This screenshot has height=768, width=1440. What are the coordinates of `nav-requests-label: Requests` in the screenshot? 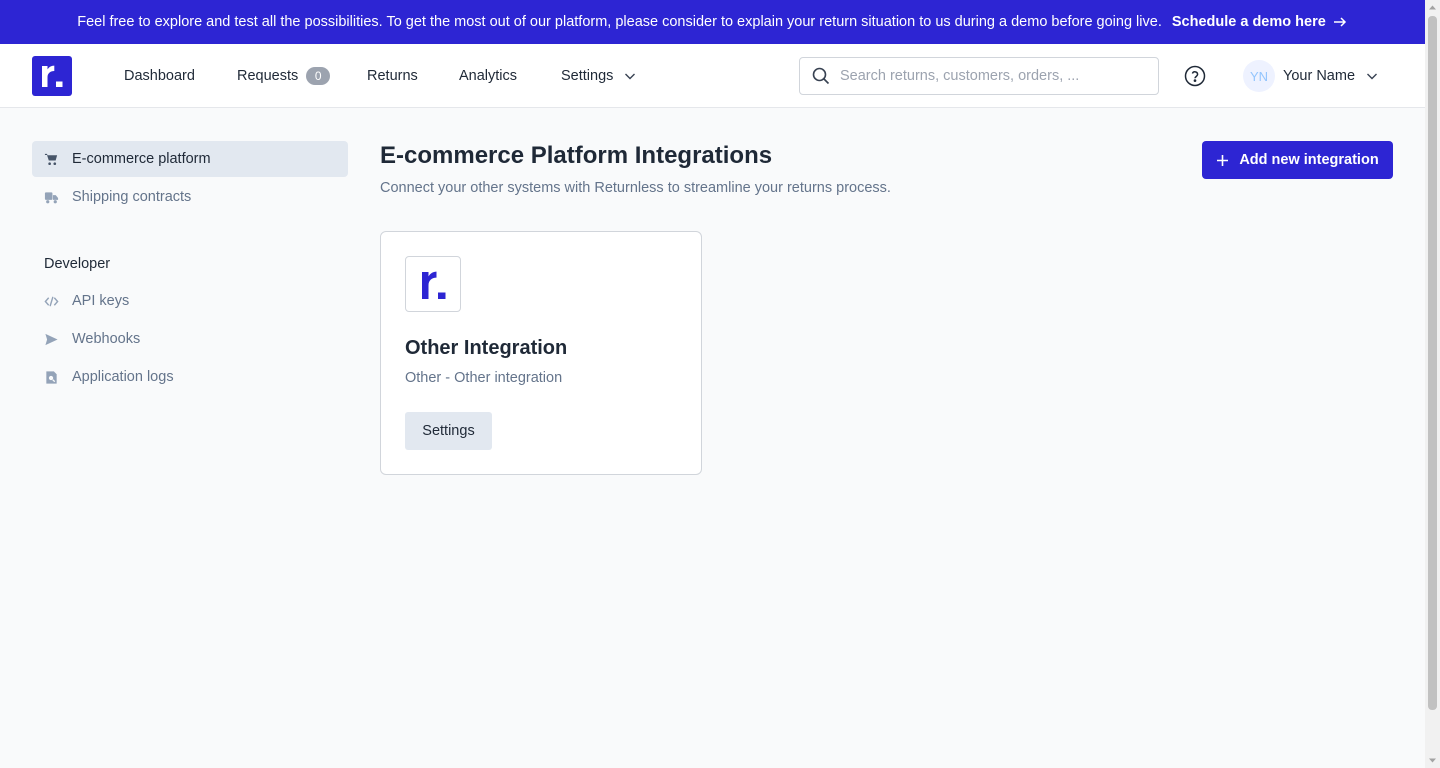 It's located at (268, 76).